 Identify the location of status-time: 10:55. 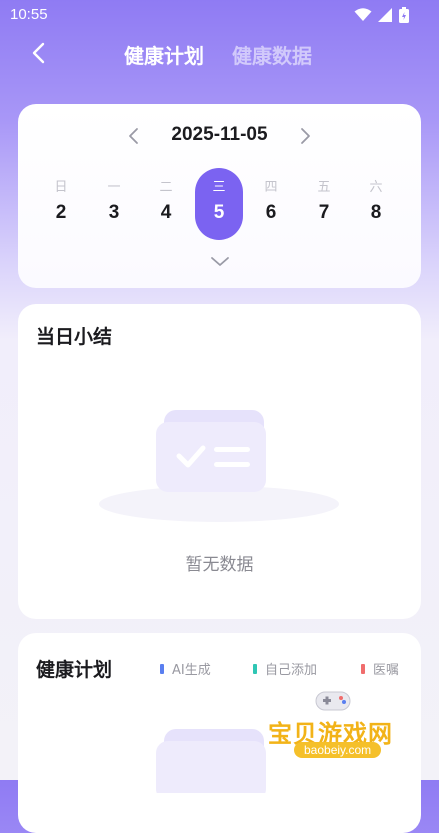
(29, 14).